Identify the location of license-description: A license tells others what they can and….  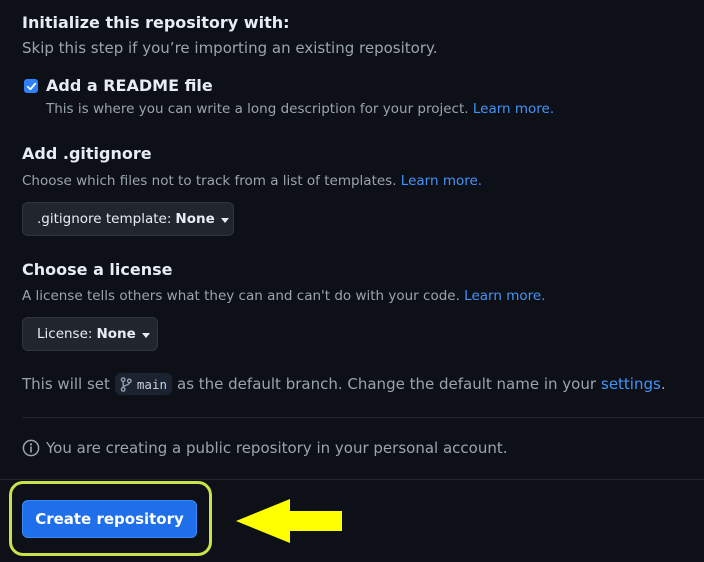
(283, 296).